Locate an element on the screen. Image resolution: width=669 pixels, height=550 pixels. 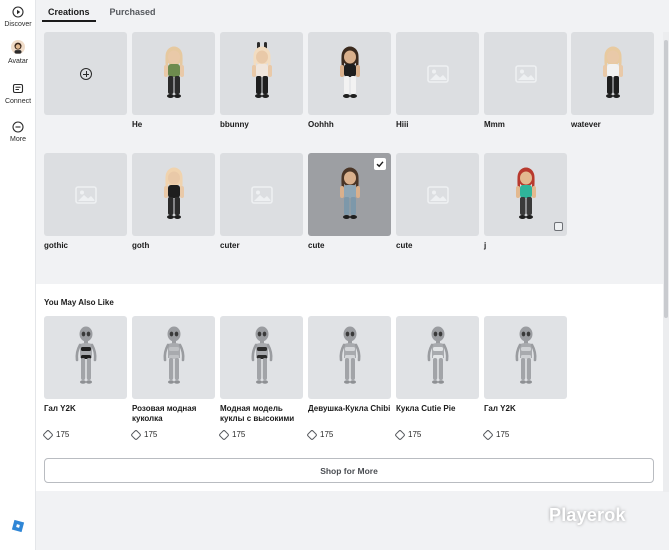
nav-item-avatar: Avatar is located at coordinates (18, 52).